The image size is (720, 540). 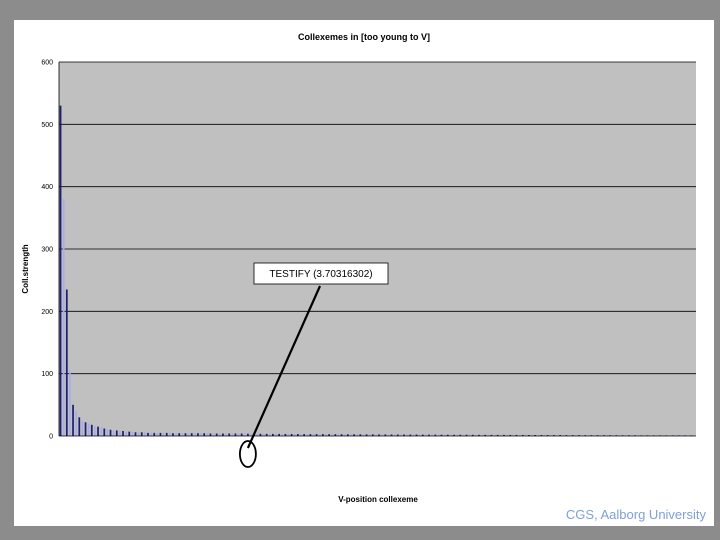 I want to click on y-tick-label: 400, so click(x=47, y=187).